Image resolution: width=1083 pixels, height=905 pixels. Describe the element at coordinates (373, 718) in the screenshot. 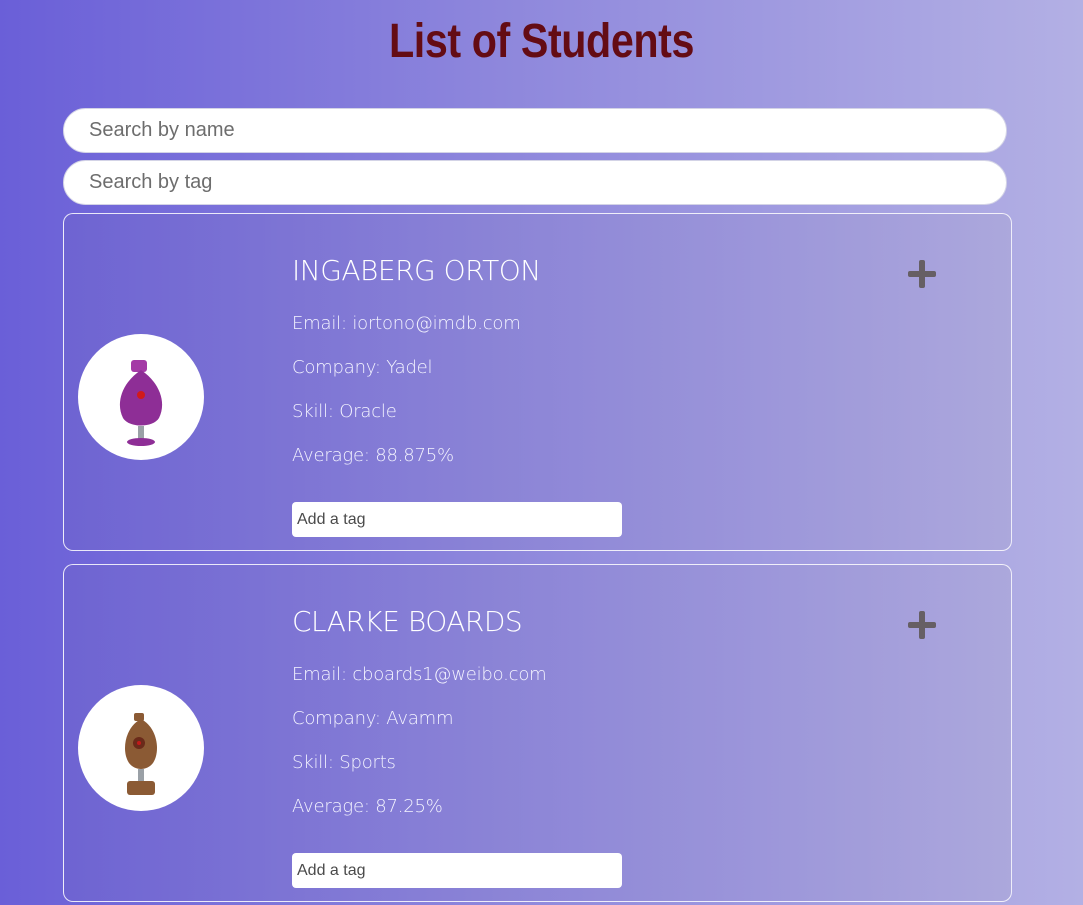

I see `student-company: Company: Avamm` at that location.